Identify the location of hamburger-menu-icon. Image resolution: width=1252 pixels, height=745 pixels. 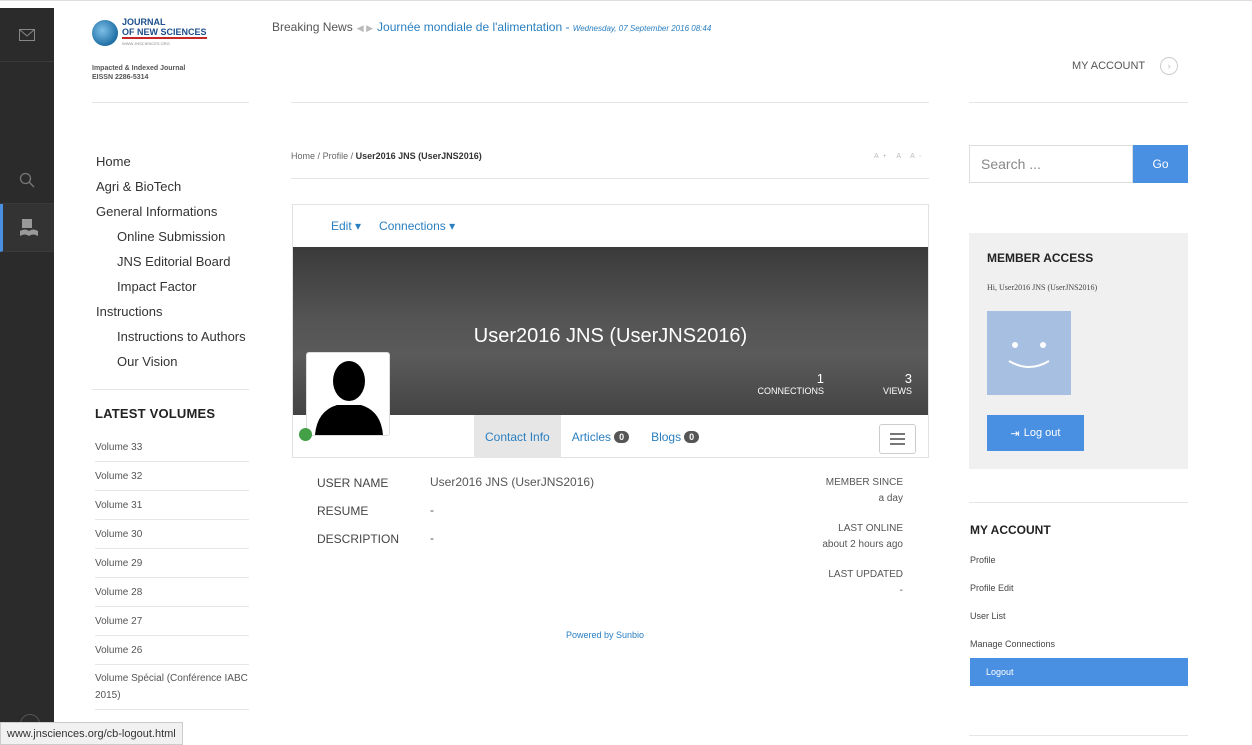
(897, 439).